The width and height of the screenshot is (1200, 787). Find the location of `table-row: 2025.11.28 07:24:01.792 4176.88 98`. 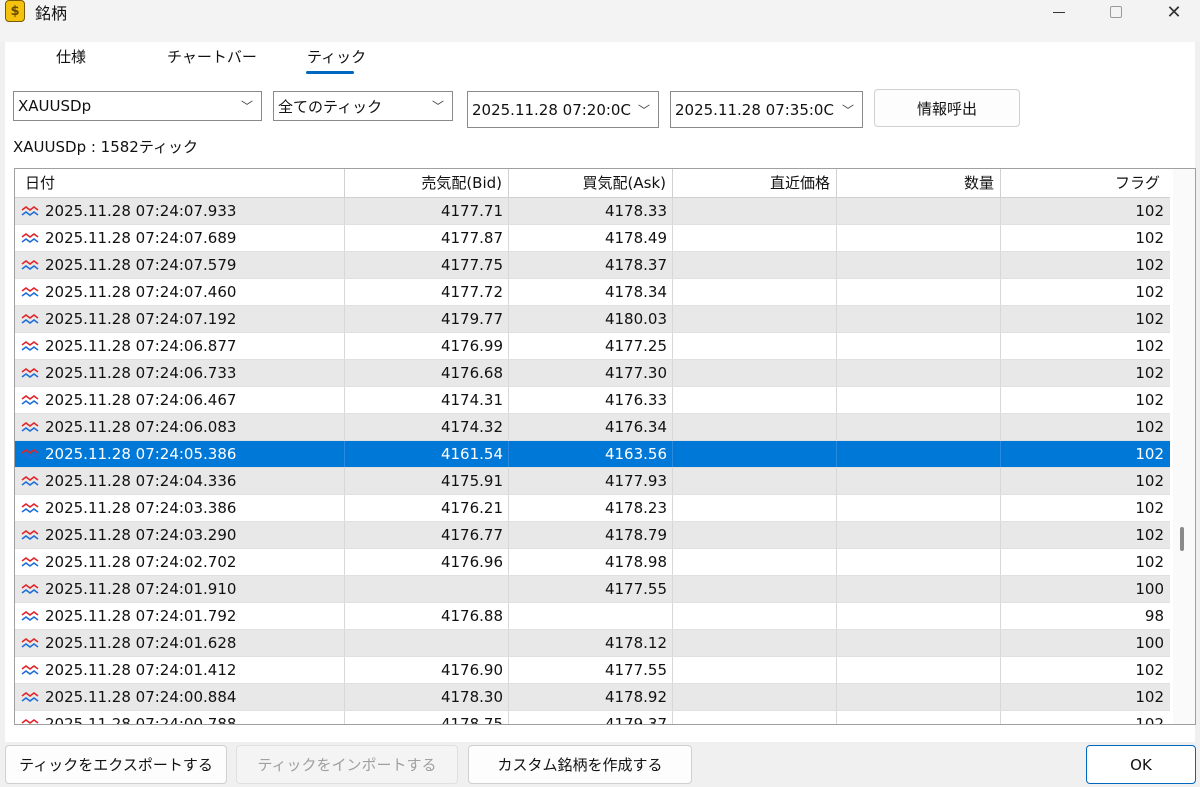

table-row: 2025.11.28 07:24:01.792 4176.88 98 is located at coordinates (592, 616).